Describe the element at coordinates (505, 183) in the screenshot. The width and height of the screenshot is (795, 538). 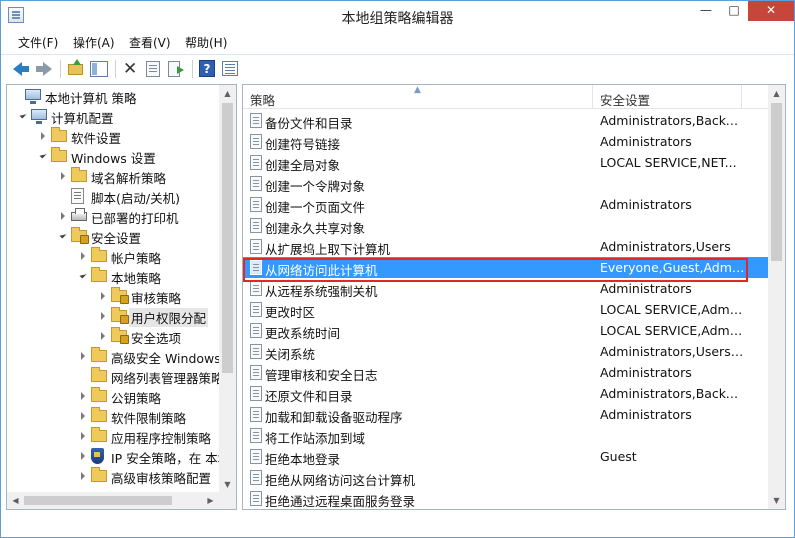
I see `policy-row: 创建一个令牌对象` at that location.